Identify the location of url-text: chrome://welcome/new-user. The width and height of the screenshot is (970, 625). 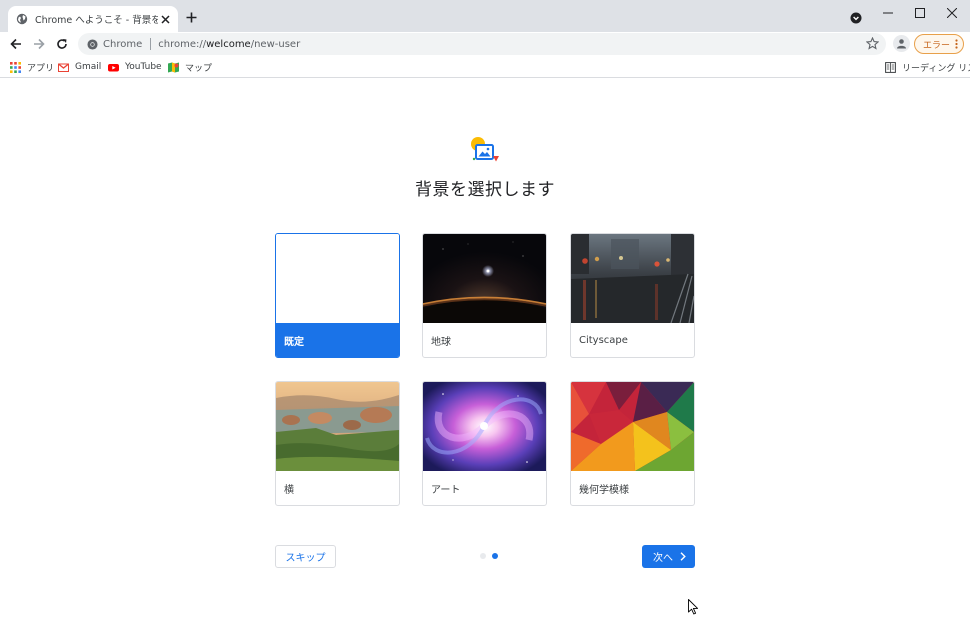
(229, 44).